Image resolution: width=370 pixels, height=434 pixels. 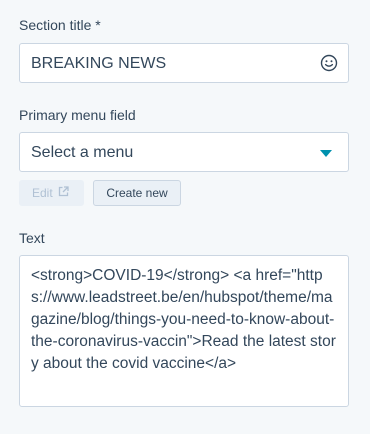 What do you see at coordinates (82, 152) in the screenshot?
I see `primary-menu-selected: Select a menu` at bounding box center [82, 152].